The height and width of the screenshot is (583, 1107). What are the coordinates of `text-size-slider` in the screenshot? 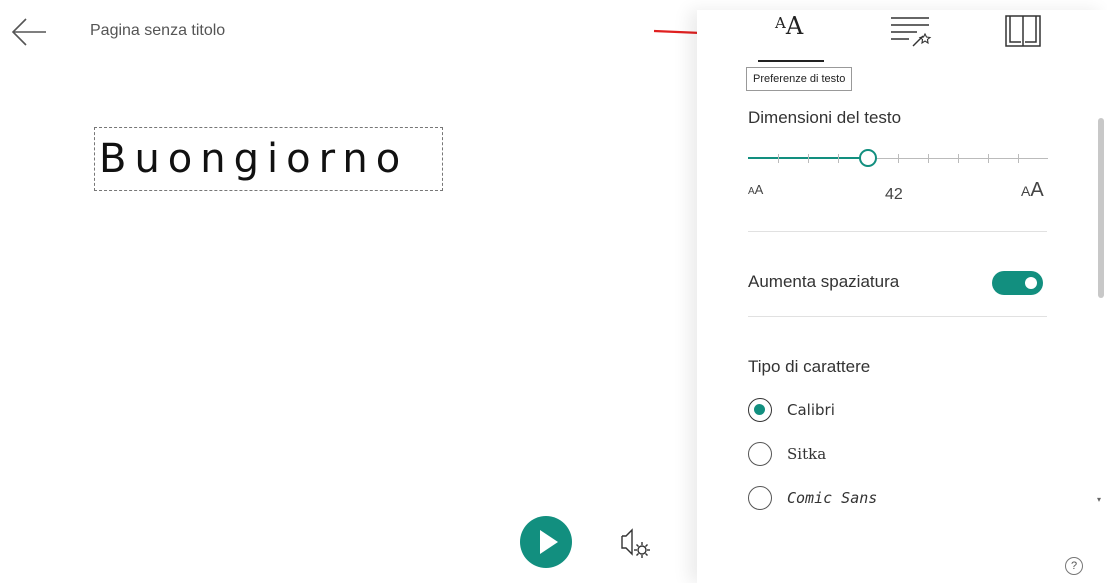 It's located at (898, 158).